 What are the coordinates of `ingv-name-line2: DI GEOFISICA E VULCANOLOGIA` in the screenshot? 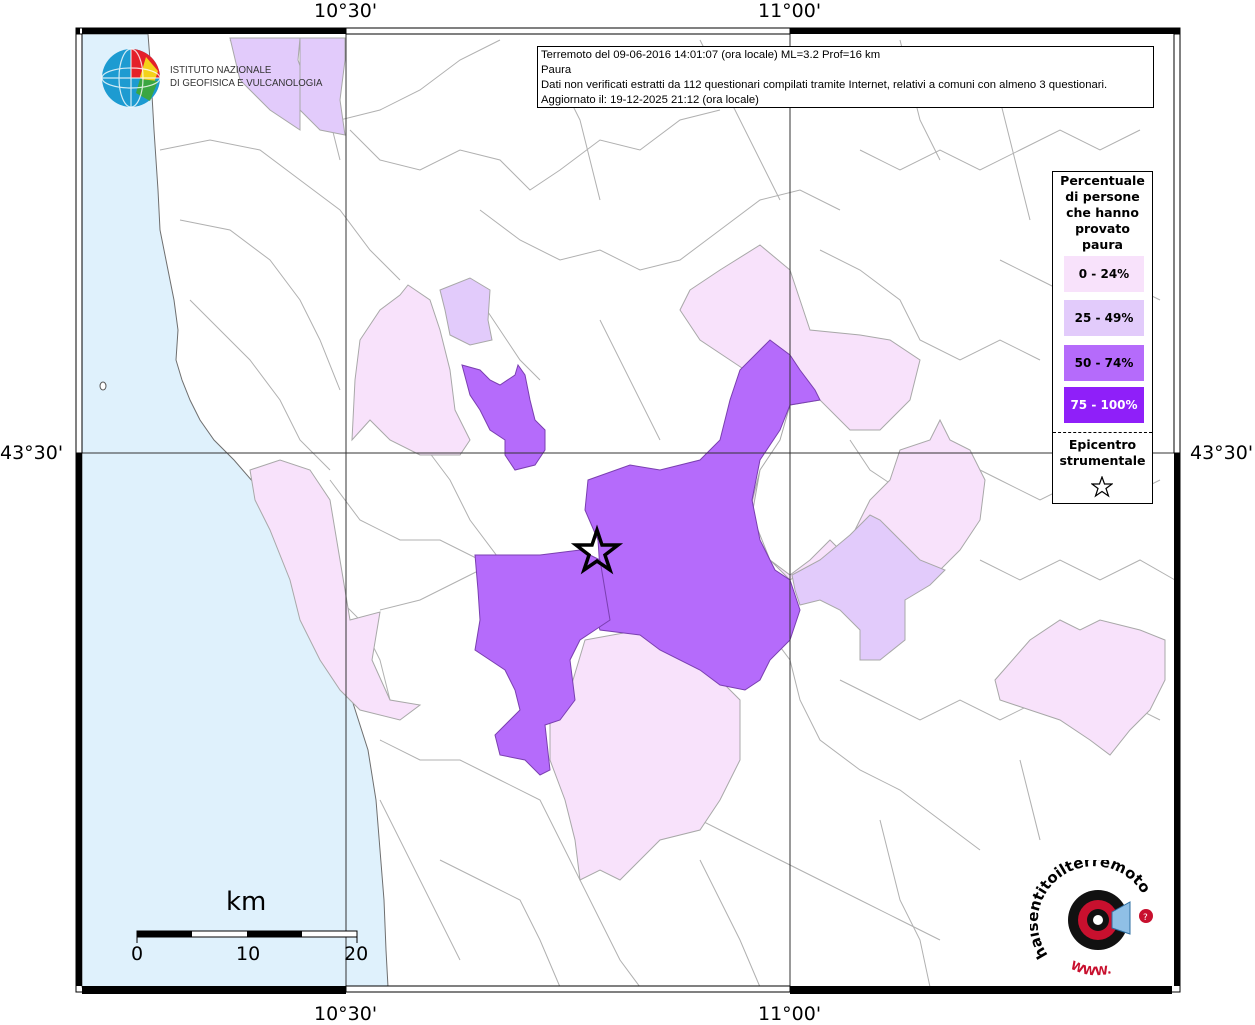 It's located at (246, 83).